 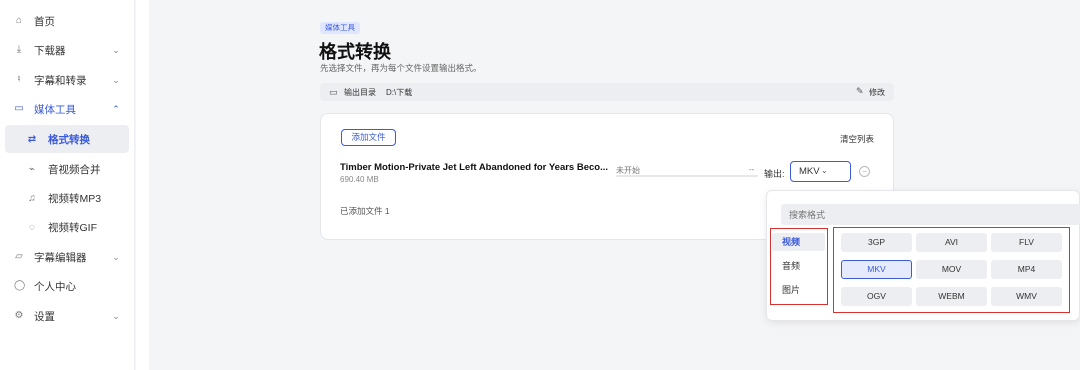 What do you see at coordinates (1026, 242) in the screenshot?
I see `format-option-flv: FLV` at bounding box center [1026, 242].